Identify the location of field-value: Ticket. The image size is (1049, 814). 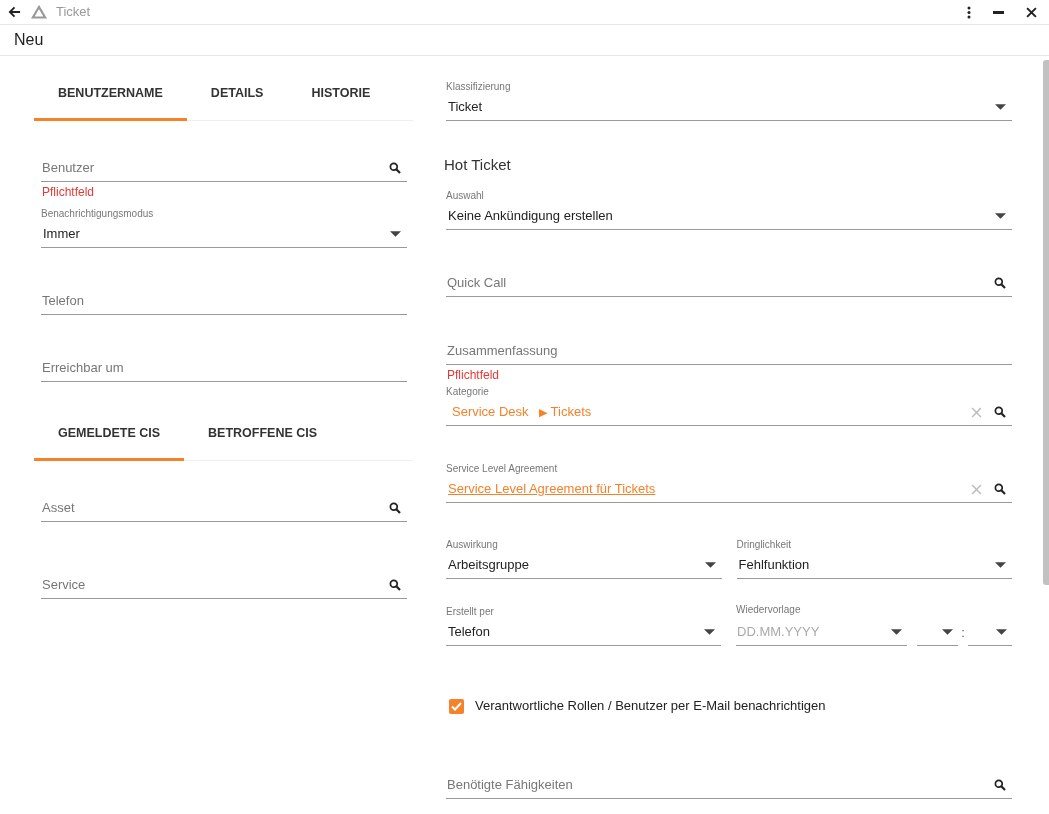
(465, 107).